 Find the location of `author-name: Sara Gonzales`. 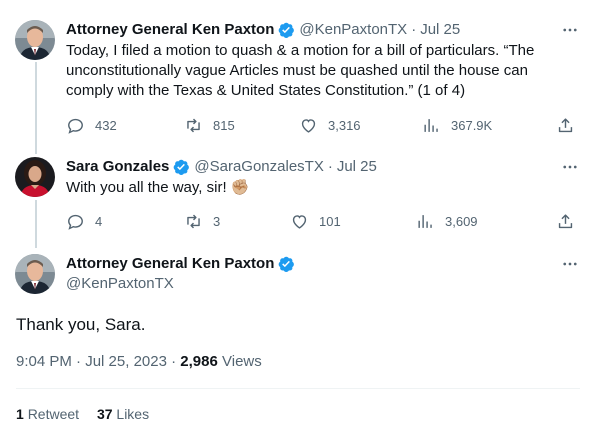

author-name: Sara Gonzales is located at coordinates (117, 167).